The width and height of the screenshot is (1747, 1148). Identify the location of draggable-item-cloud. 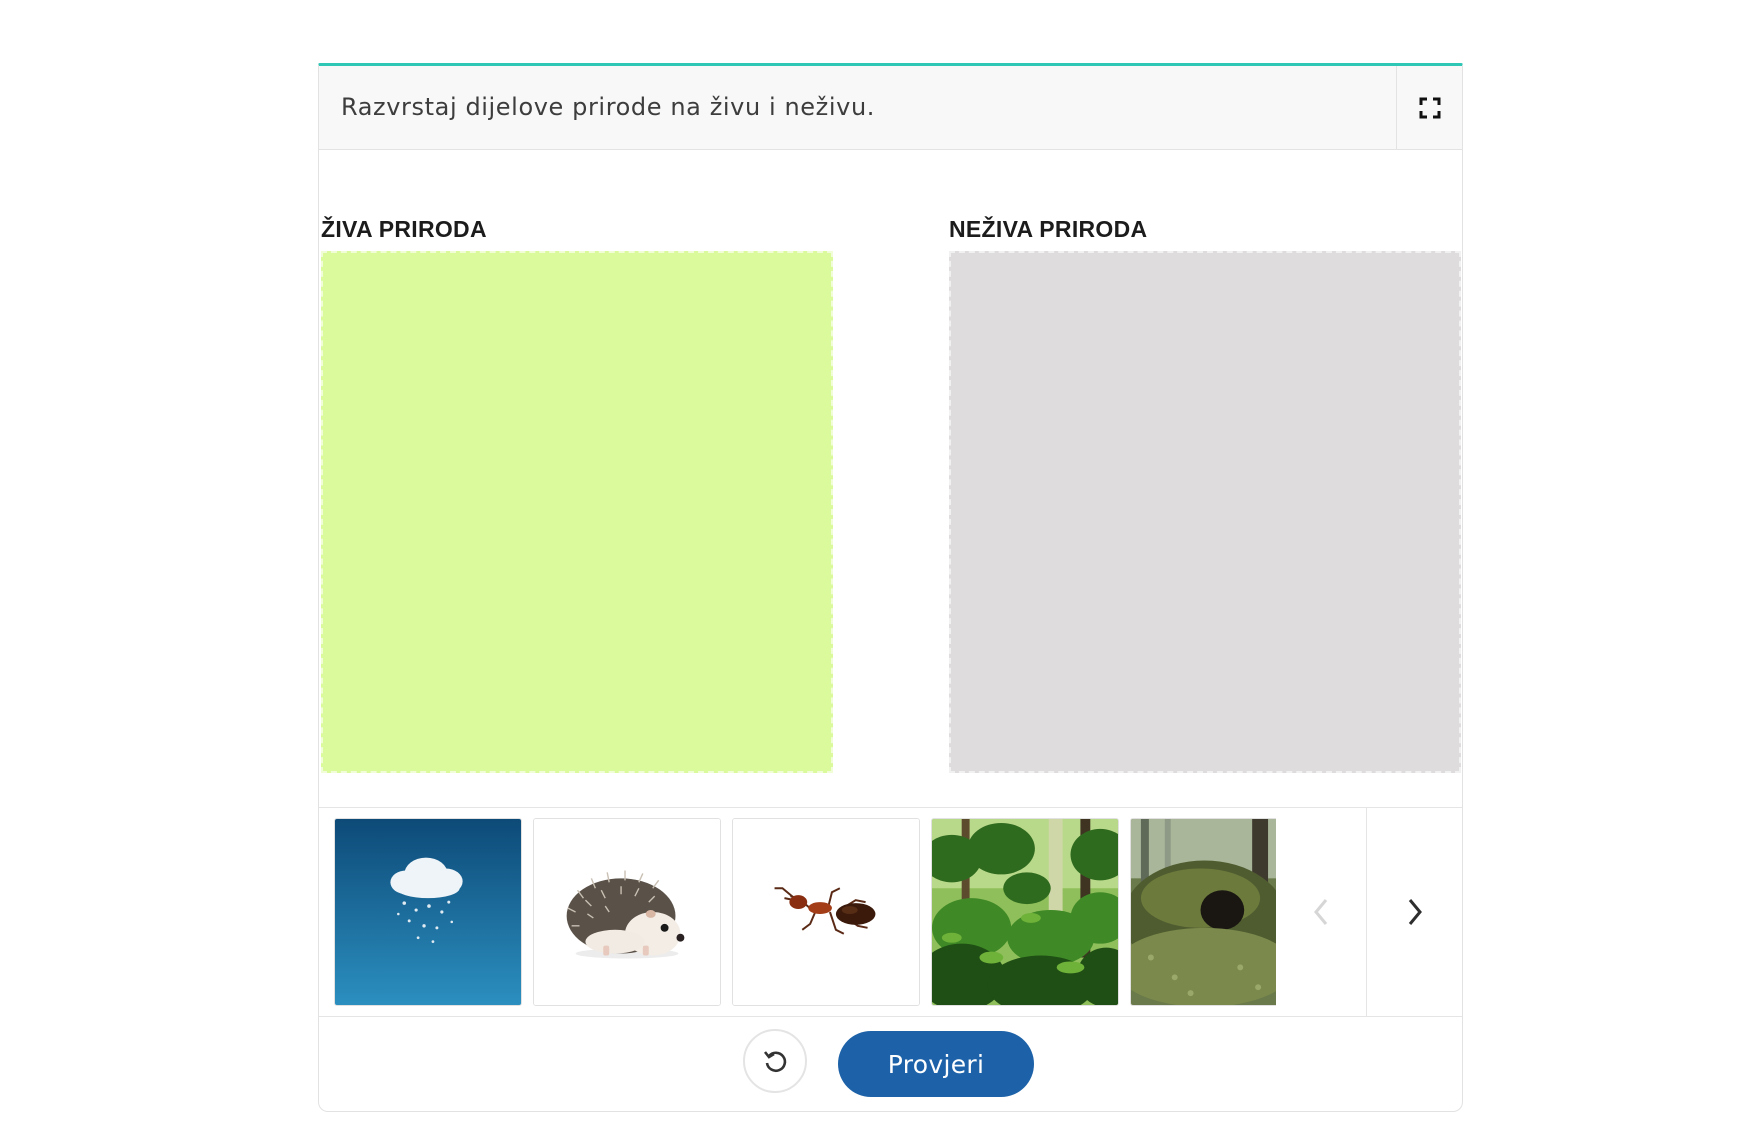
(428, 912).